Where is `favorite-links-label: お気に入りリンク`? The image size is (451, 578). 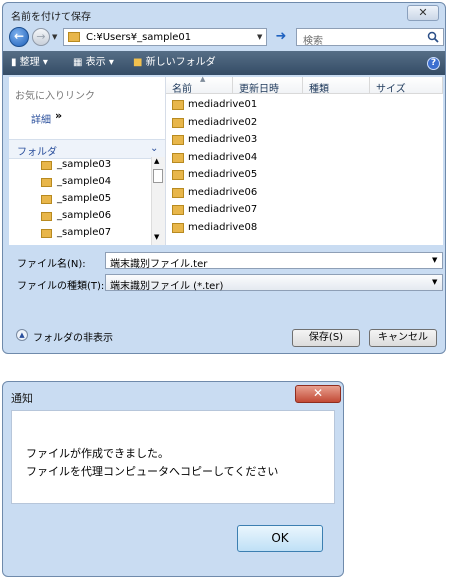
favorite-links-label: お気に入りリンク is located at coordinates (55, 94).